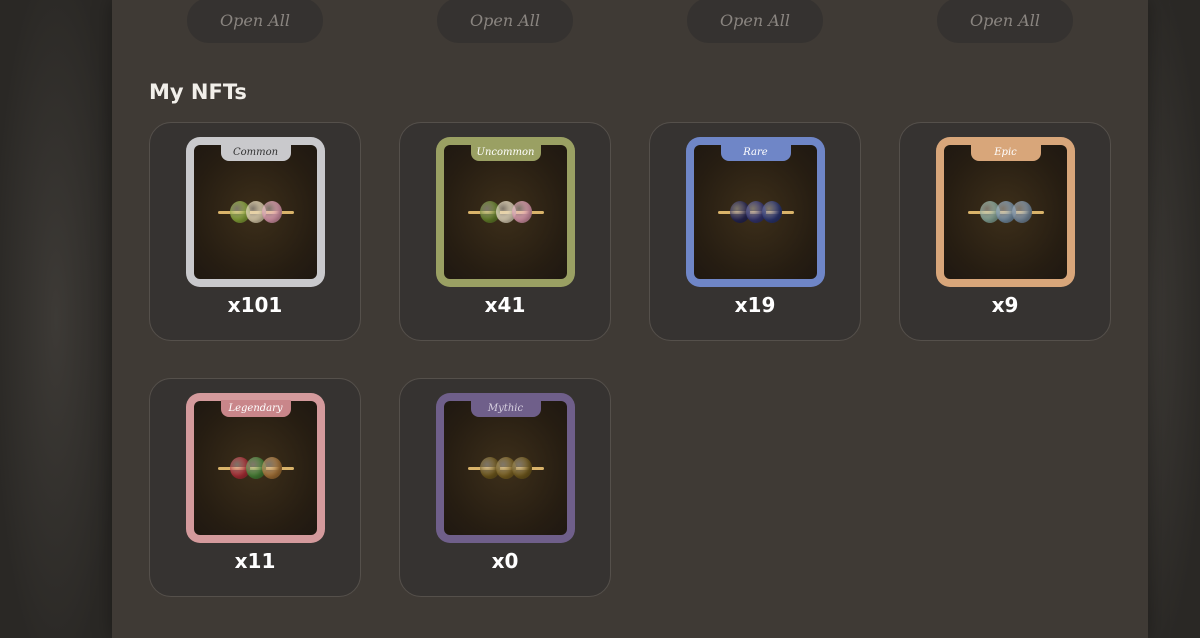 The height and width of the screenshot is (638, 1200). I want to click on section-title: My NFTs, so click(198, 92).